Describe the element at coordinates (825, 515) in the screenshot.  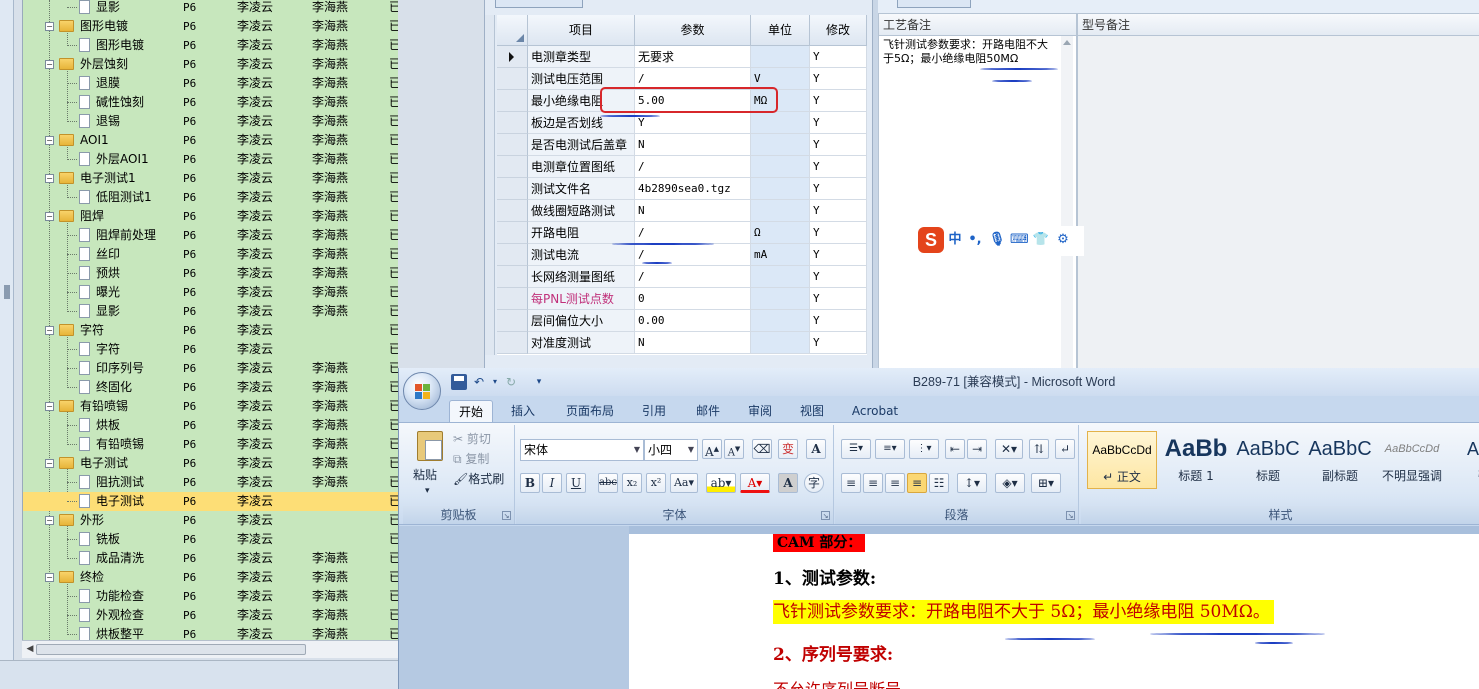
I see `font-launcher-icon: ↘` at that location.